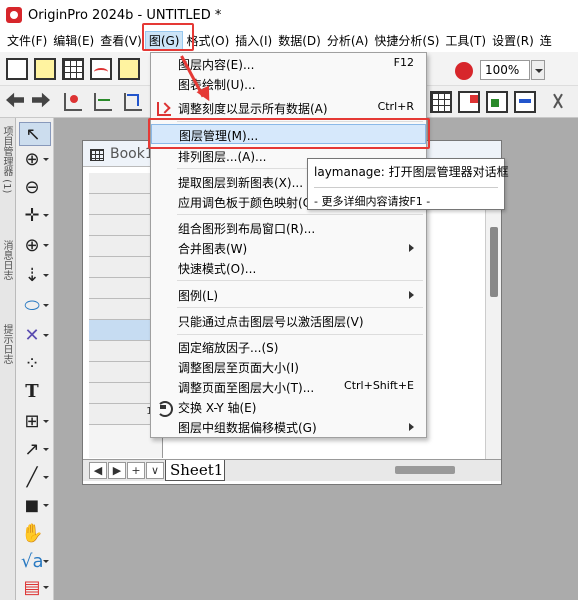  I want to click on menu-analysis: 分析(A), so click(348, 41).